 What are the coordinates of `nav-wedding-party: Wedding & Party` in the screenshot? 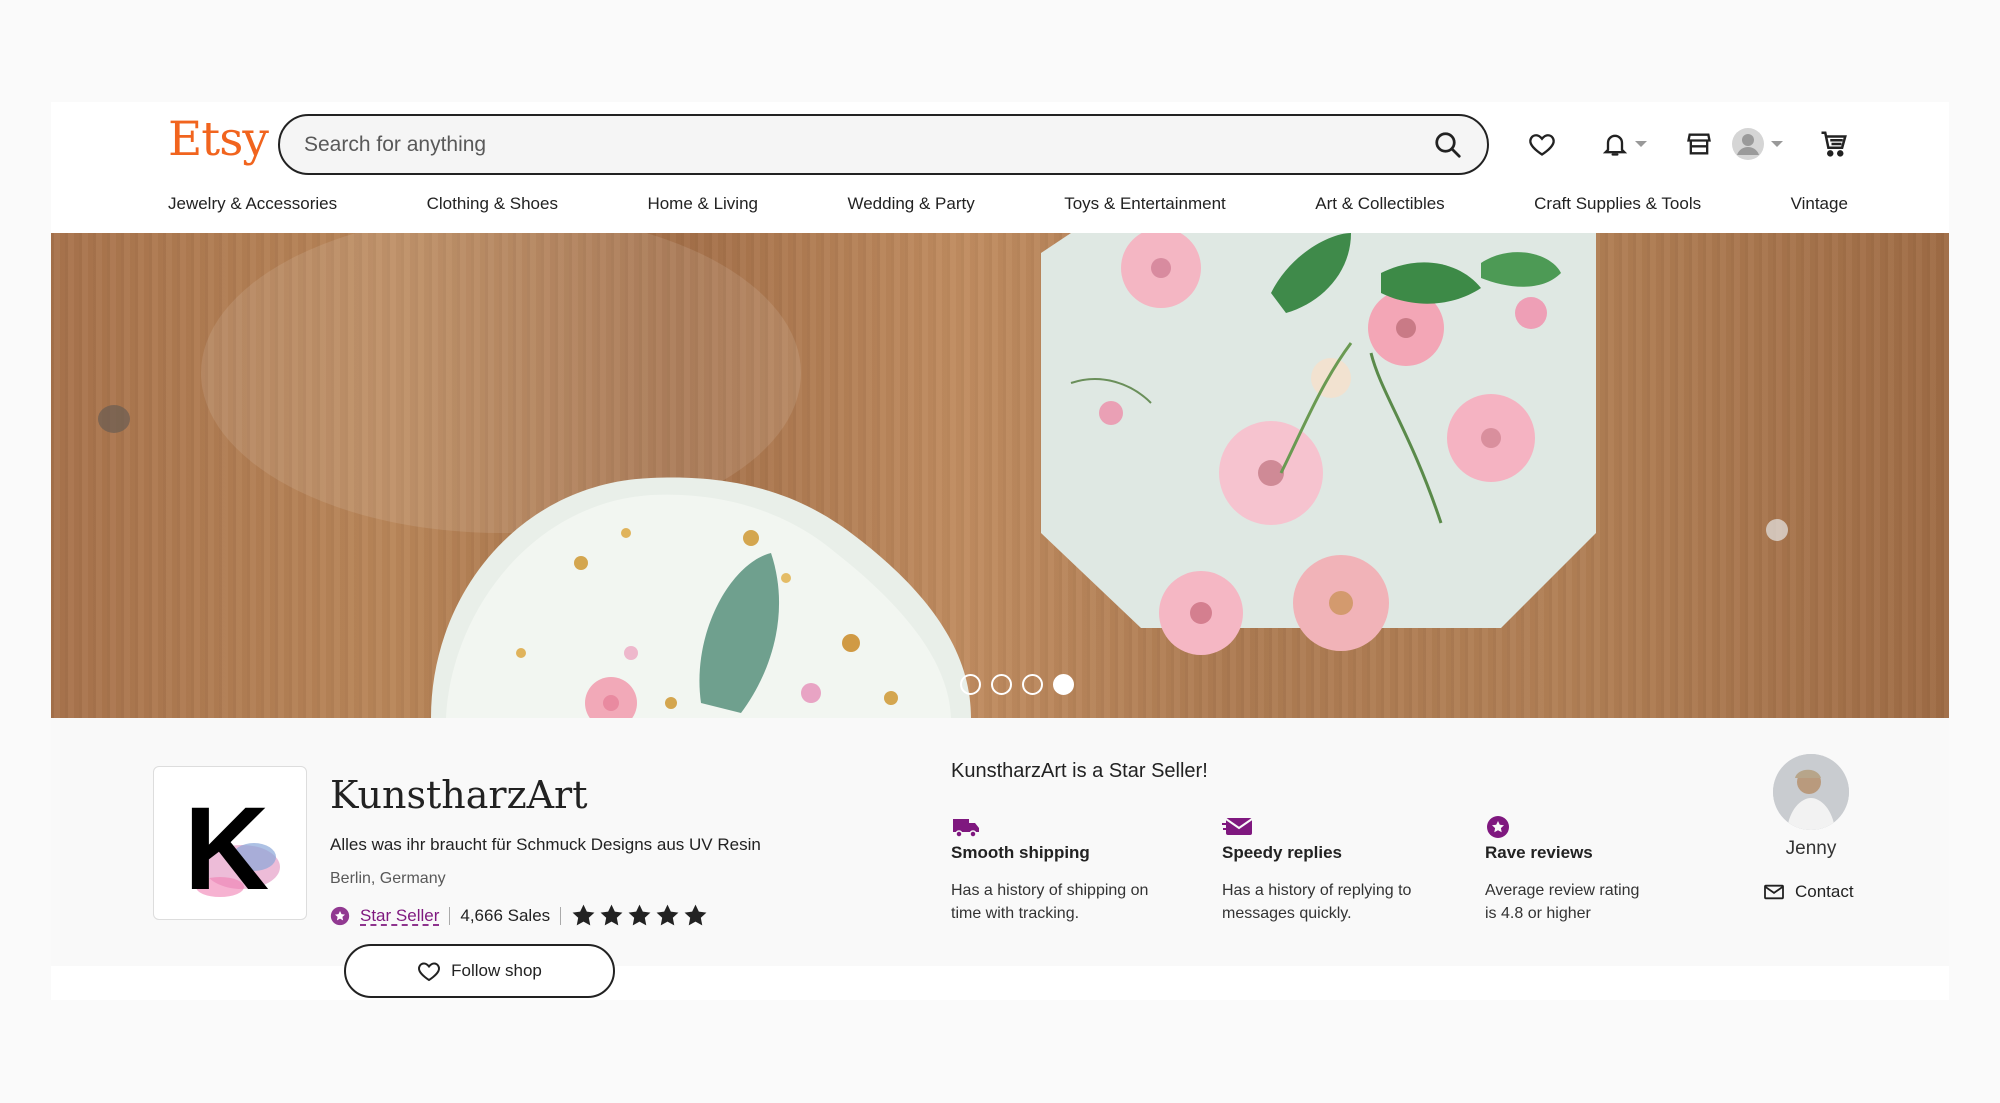 It's located at (910, 204).